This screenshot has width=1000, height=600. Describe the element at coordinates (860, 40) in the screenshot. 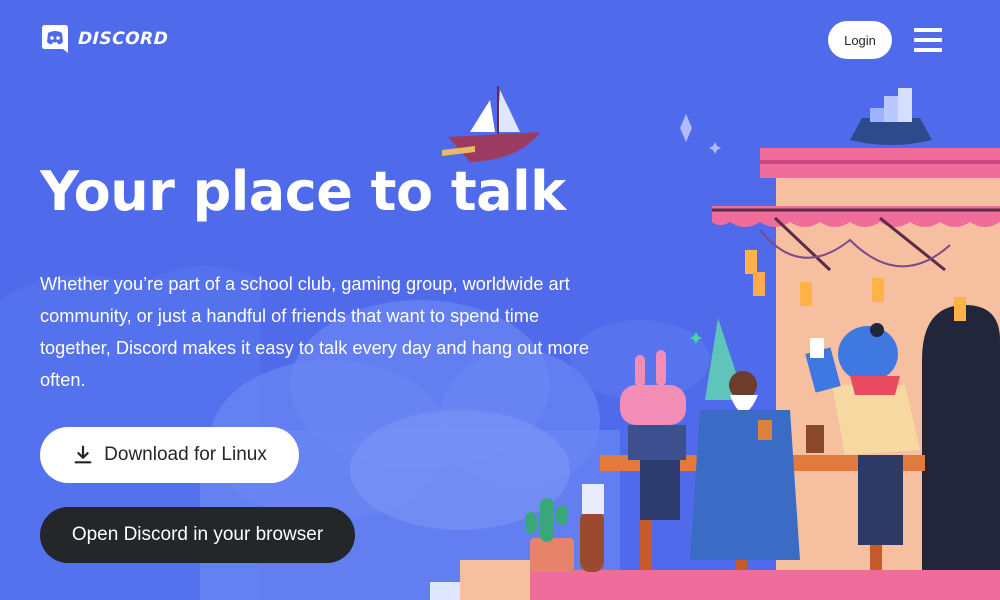

I see `login-button: Login` at that location.